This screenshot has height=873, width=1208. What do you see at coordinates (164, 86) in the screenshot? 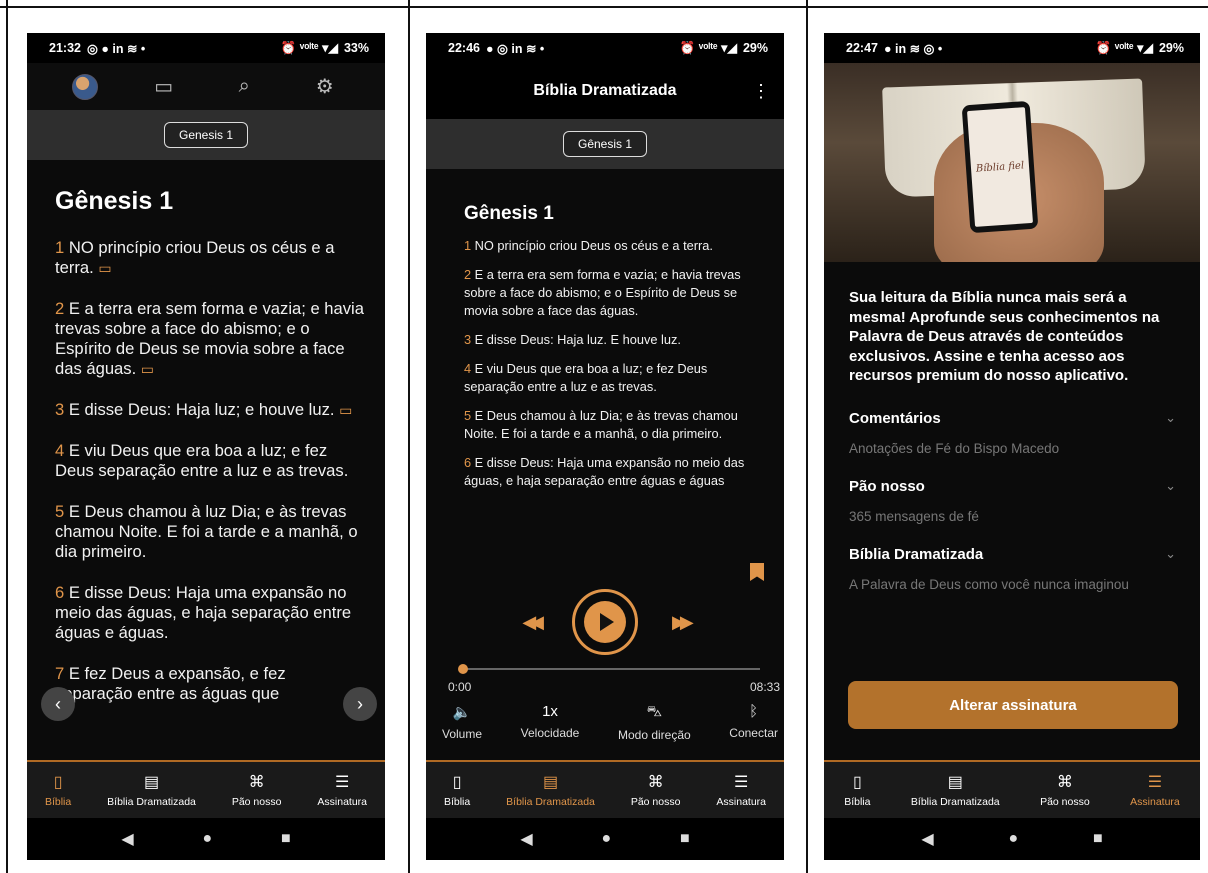
I see `book-icon: ▭` at bounding box center [164, 86].